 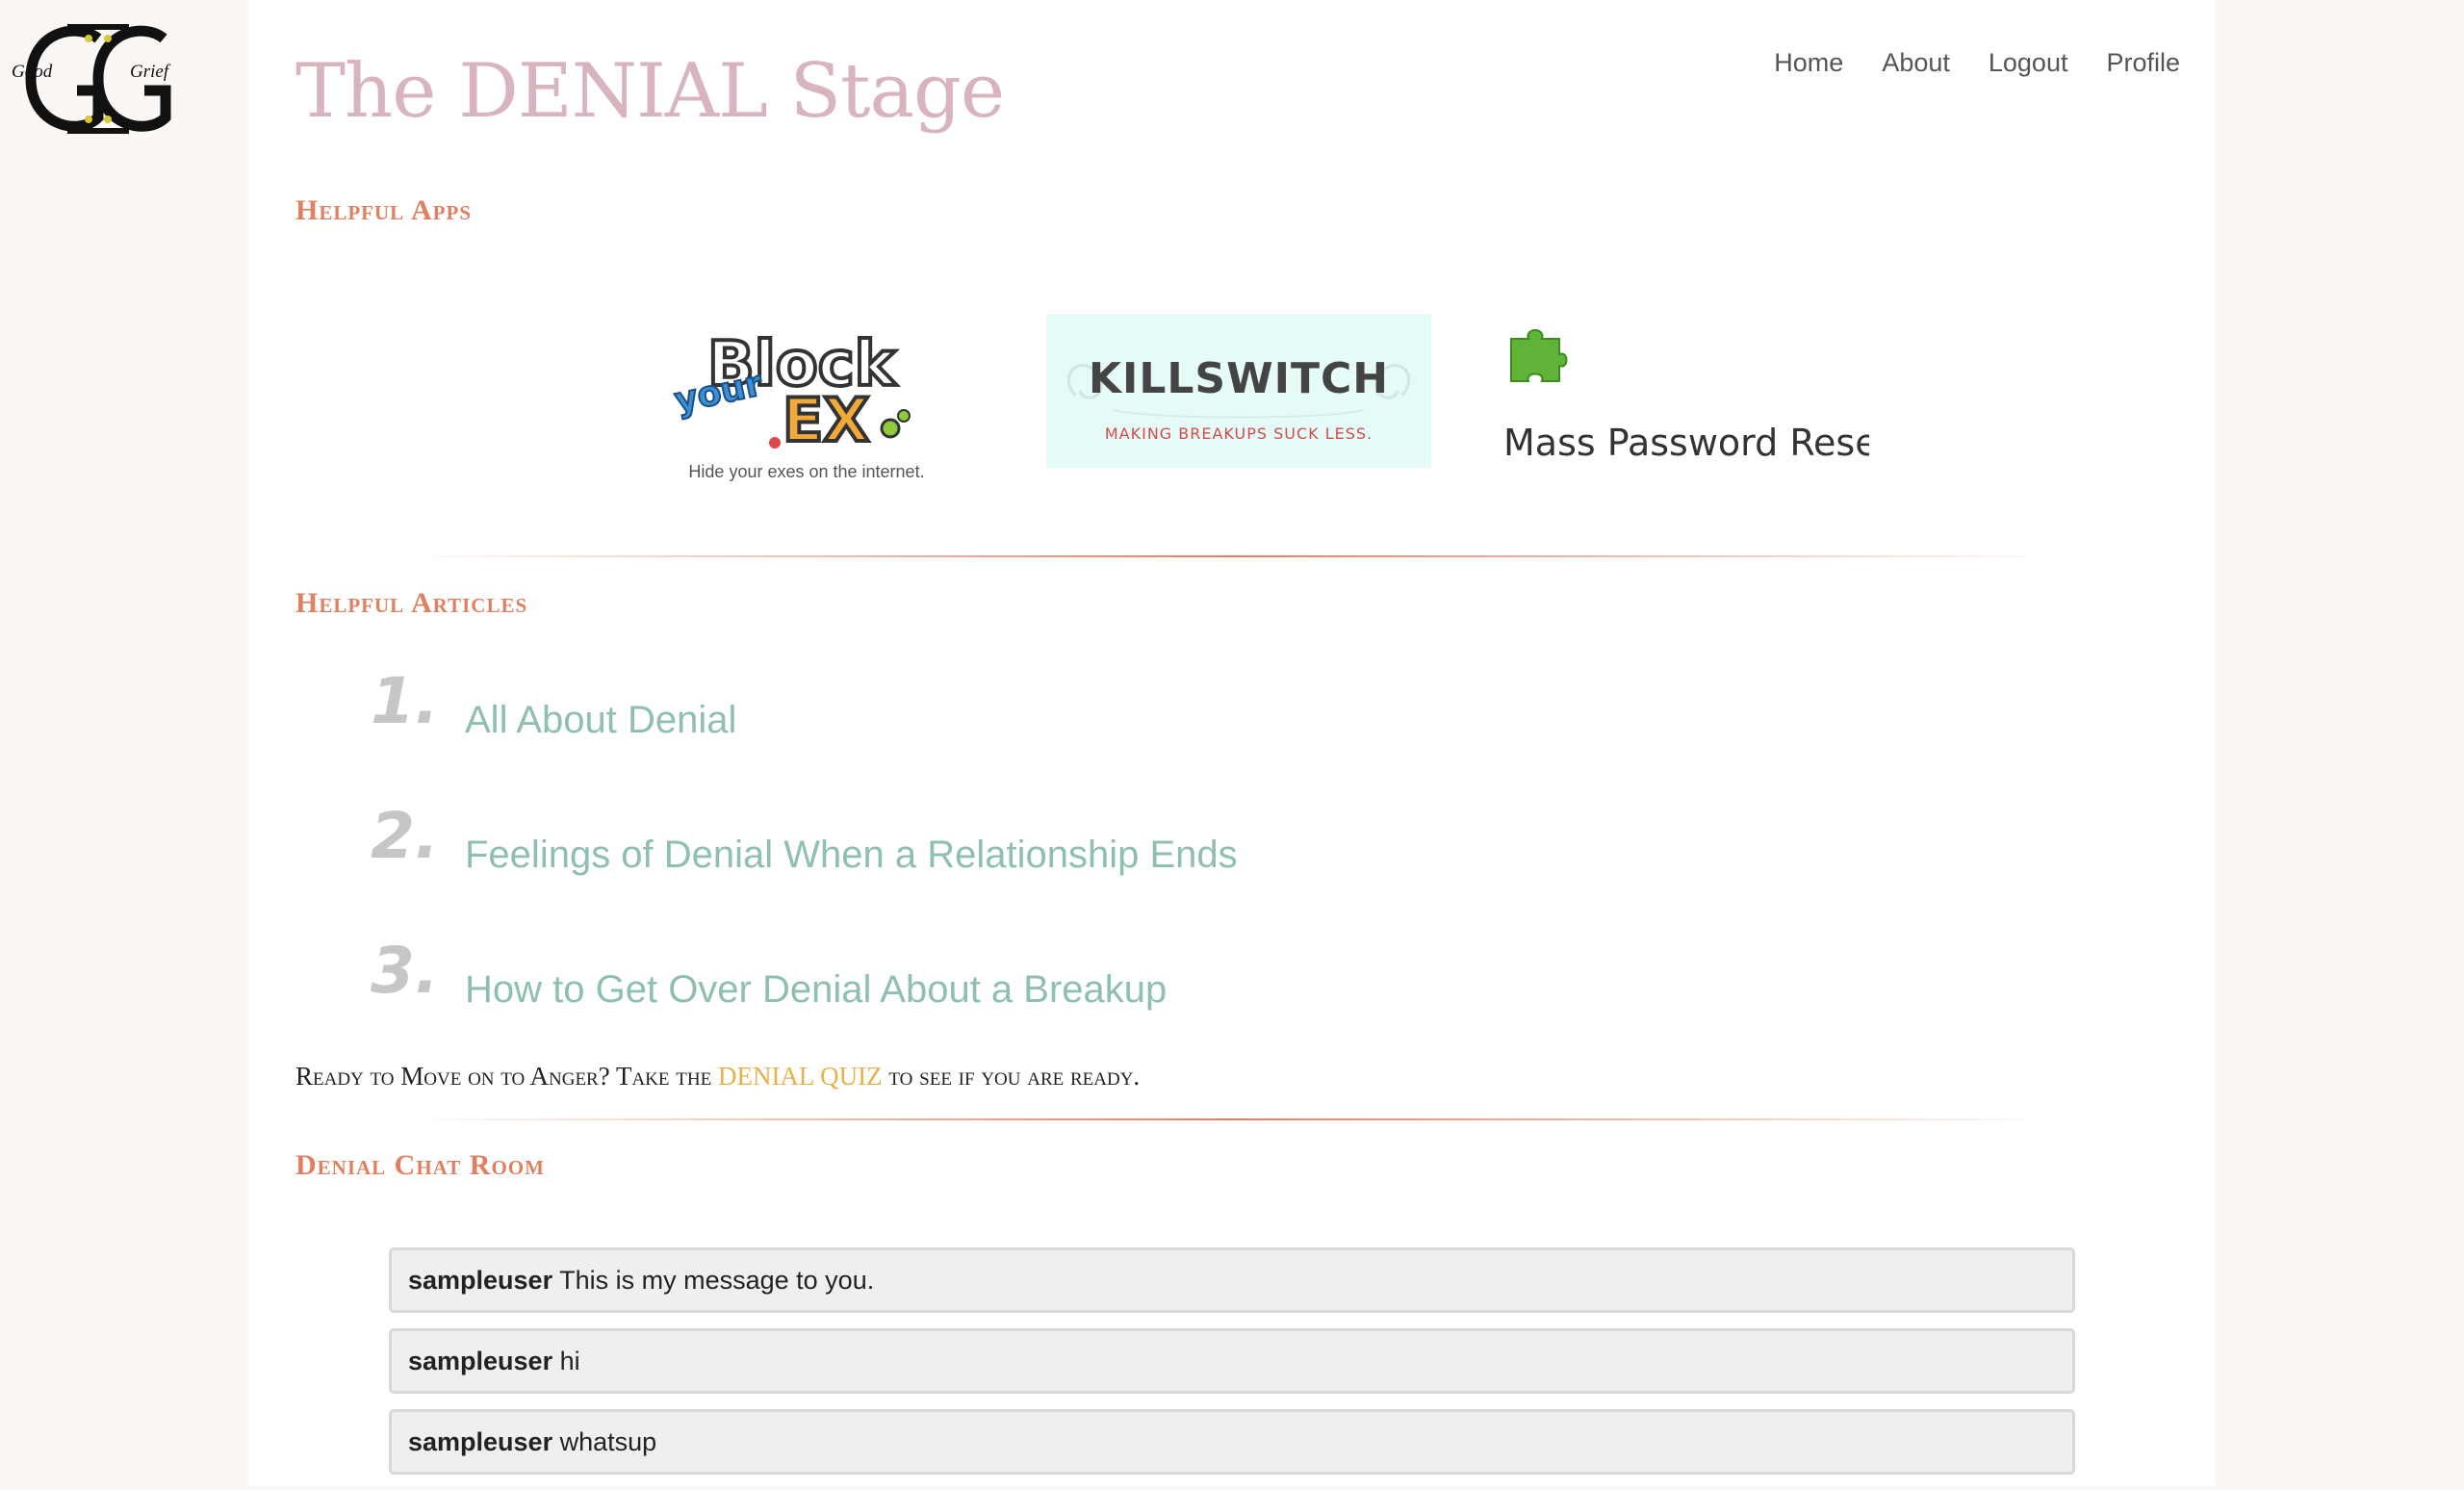 What do you see at coordinates (1686, 443) in the screenshot?
I see `mass-password-reset-title: Mass Password Reset` at bounding box center [1686, 443].